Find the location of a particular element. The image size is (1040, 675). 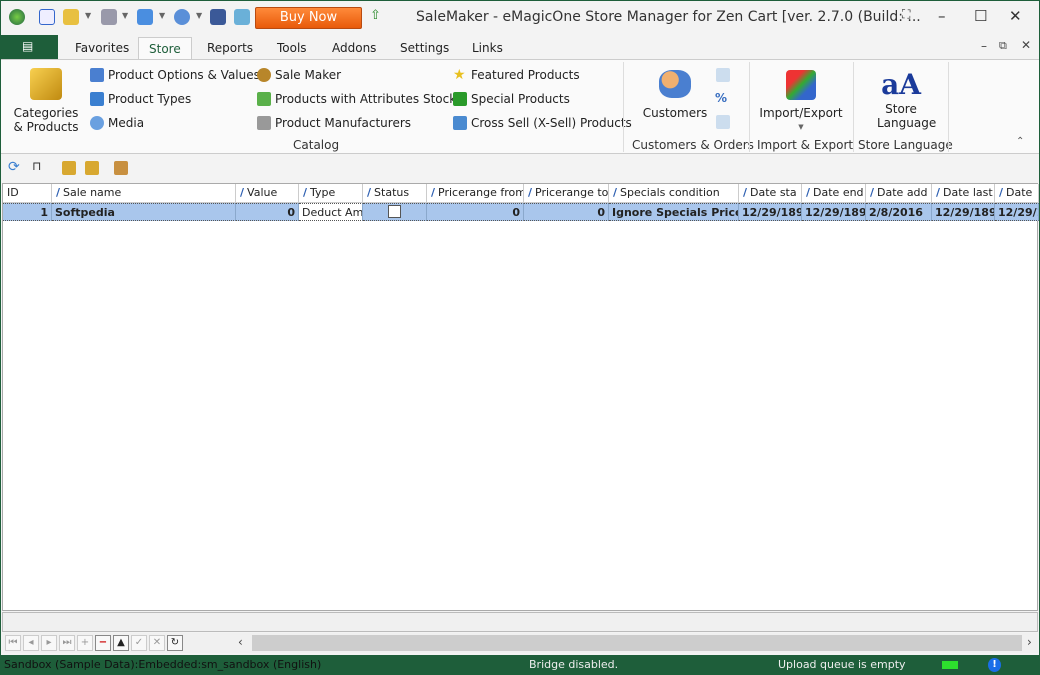

column-header: / Date last is located at coordinates (963, 193).